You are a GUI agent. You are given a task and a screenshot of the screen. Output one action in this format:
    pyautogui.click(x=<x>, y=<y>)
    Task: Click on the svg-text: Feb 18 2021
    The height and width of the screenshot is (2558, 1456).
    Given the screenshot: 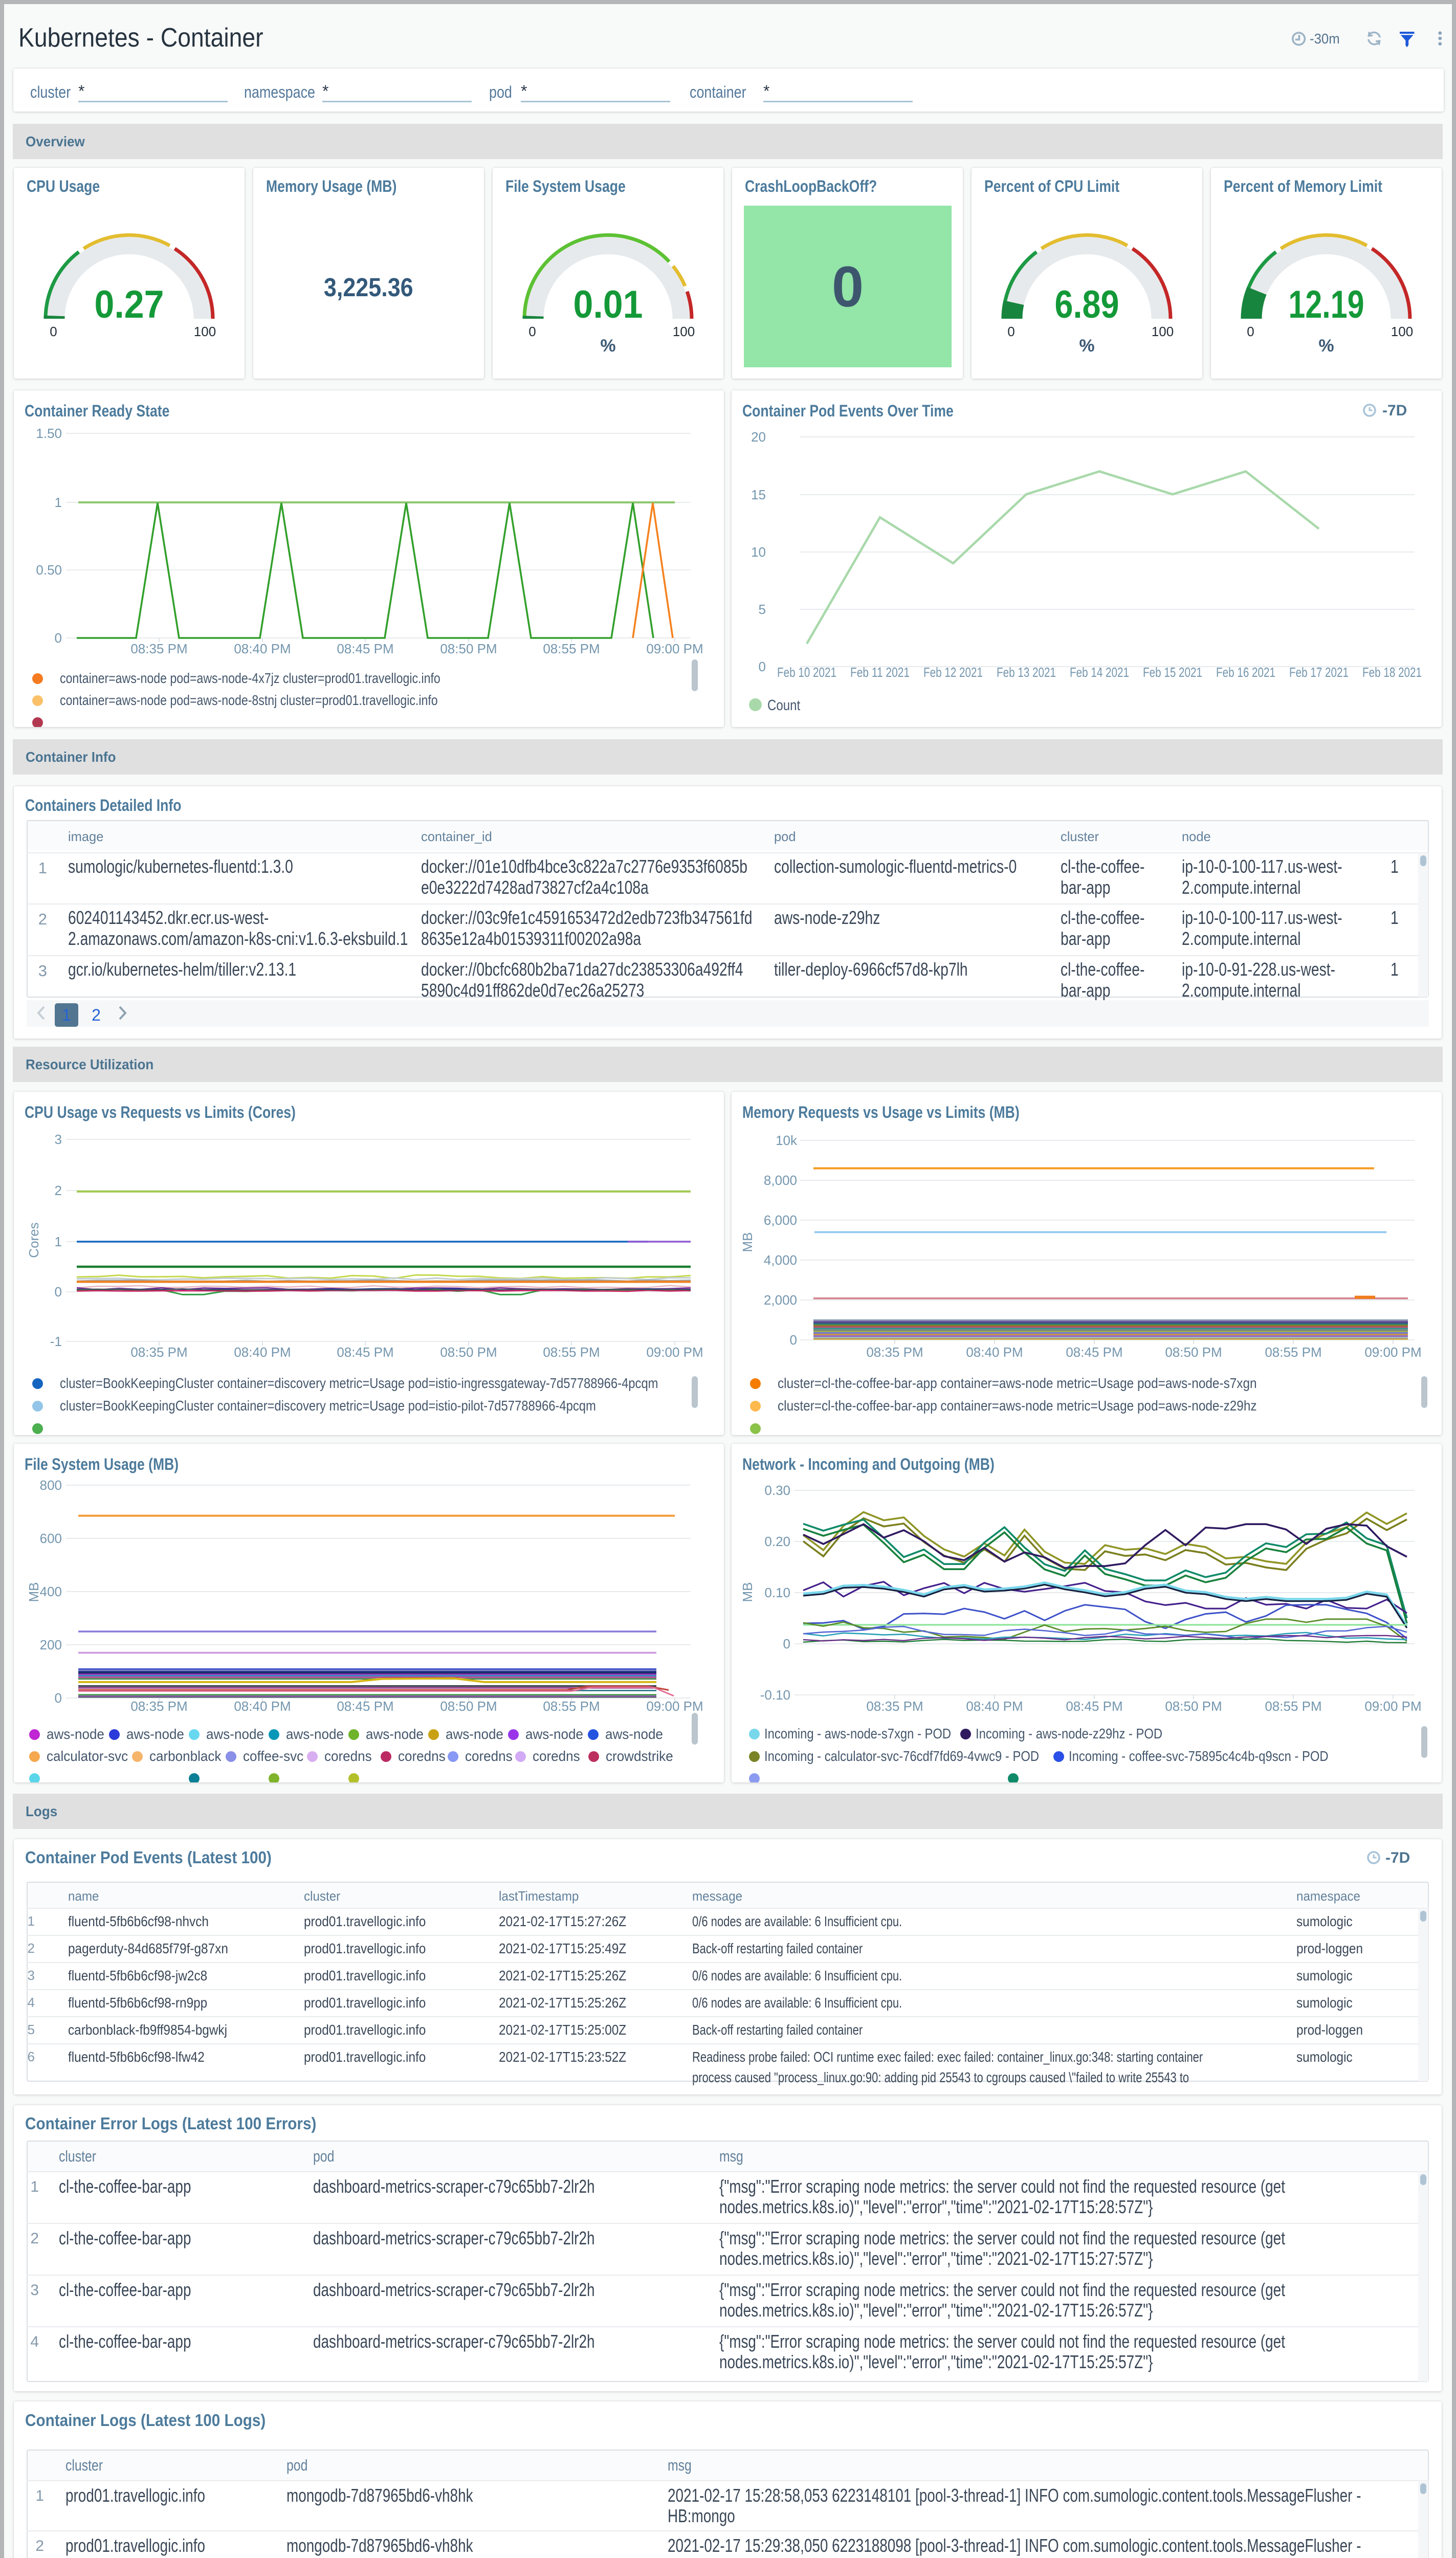 What is the action you would take?
    pyautogui.click(x=1392, y=672)
    